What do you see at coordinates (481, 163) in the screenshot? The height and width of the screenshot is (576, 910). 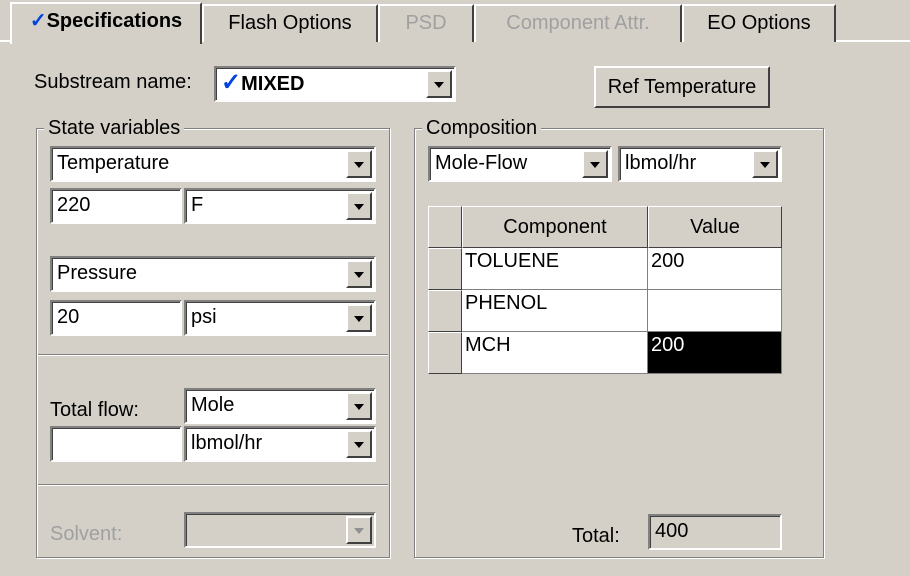 I see `composition-basis-value: Mole-Flow` at bounding box center [481, 163].